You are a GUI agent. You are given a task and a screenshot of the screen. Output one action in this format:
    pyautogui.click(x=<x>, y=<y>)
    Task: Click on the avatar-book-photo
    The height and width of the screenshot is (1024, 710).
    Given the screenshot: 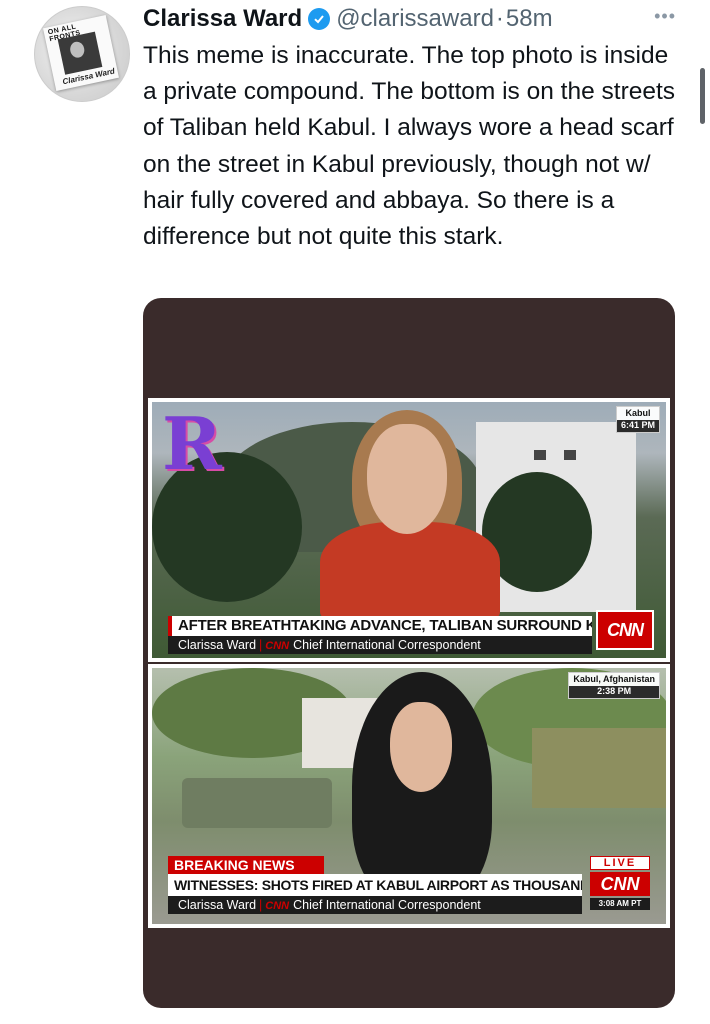 What is the action you would take?
    pyautogui.click(x=80, y=53)
    